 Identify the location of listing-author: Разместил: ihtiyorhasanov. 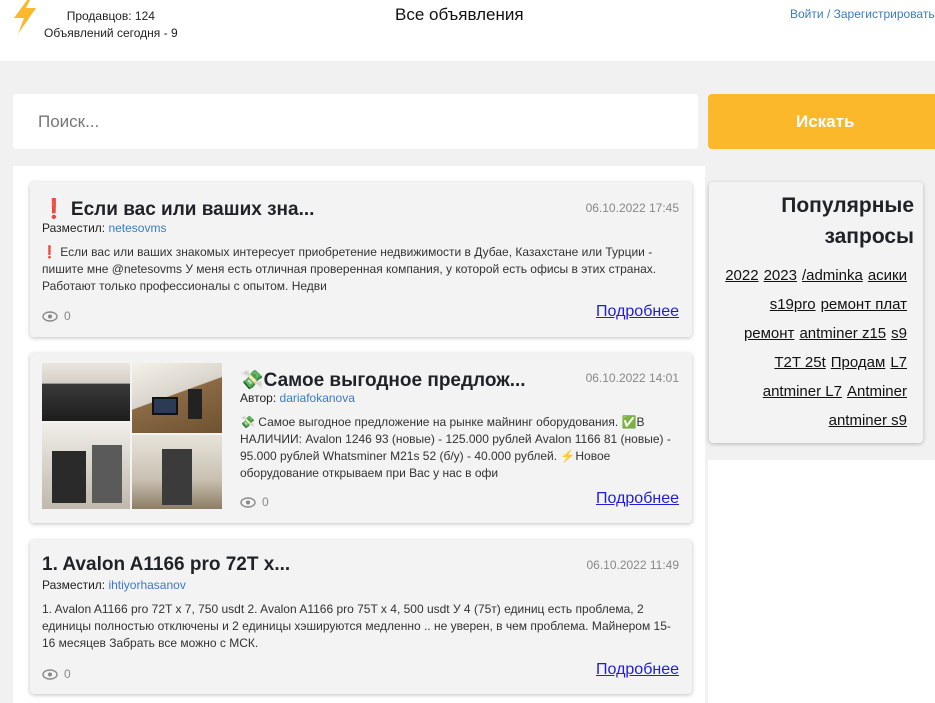
(114, 585).